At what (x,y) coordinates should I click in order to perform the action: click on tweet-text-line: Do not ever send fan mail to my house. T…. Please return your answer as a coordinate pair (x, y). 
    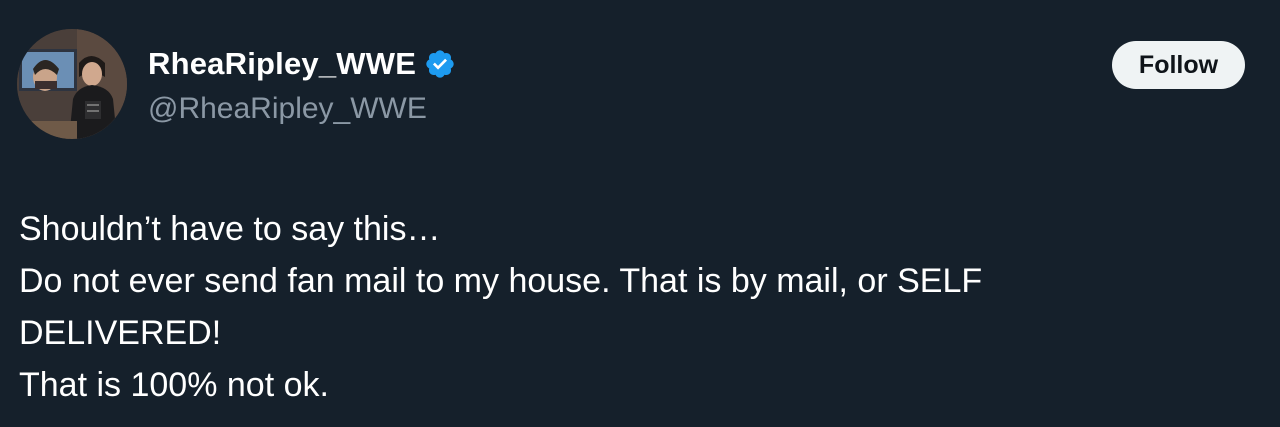
    Looking at the image, I should click on (501, 281).